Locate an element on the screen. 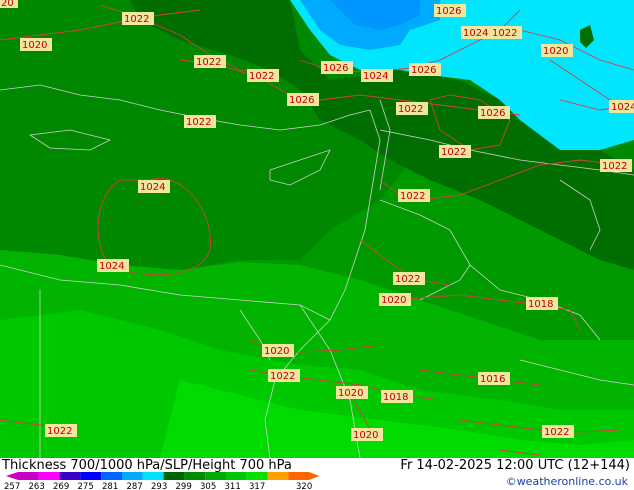  valid-datetime: Fr 14-02-2025 12:00 UTC (12+144) is located at coordinates (515, 465).